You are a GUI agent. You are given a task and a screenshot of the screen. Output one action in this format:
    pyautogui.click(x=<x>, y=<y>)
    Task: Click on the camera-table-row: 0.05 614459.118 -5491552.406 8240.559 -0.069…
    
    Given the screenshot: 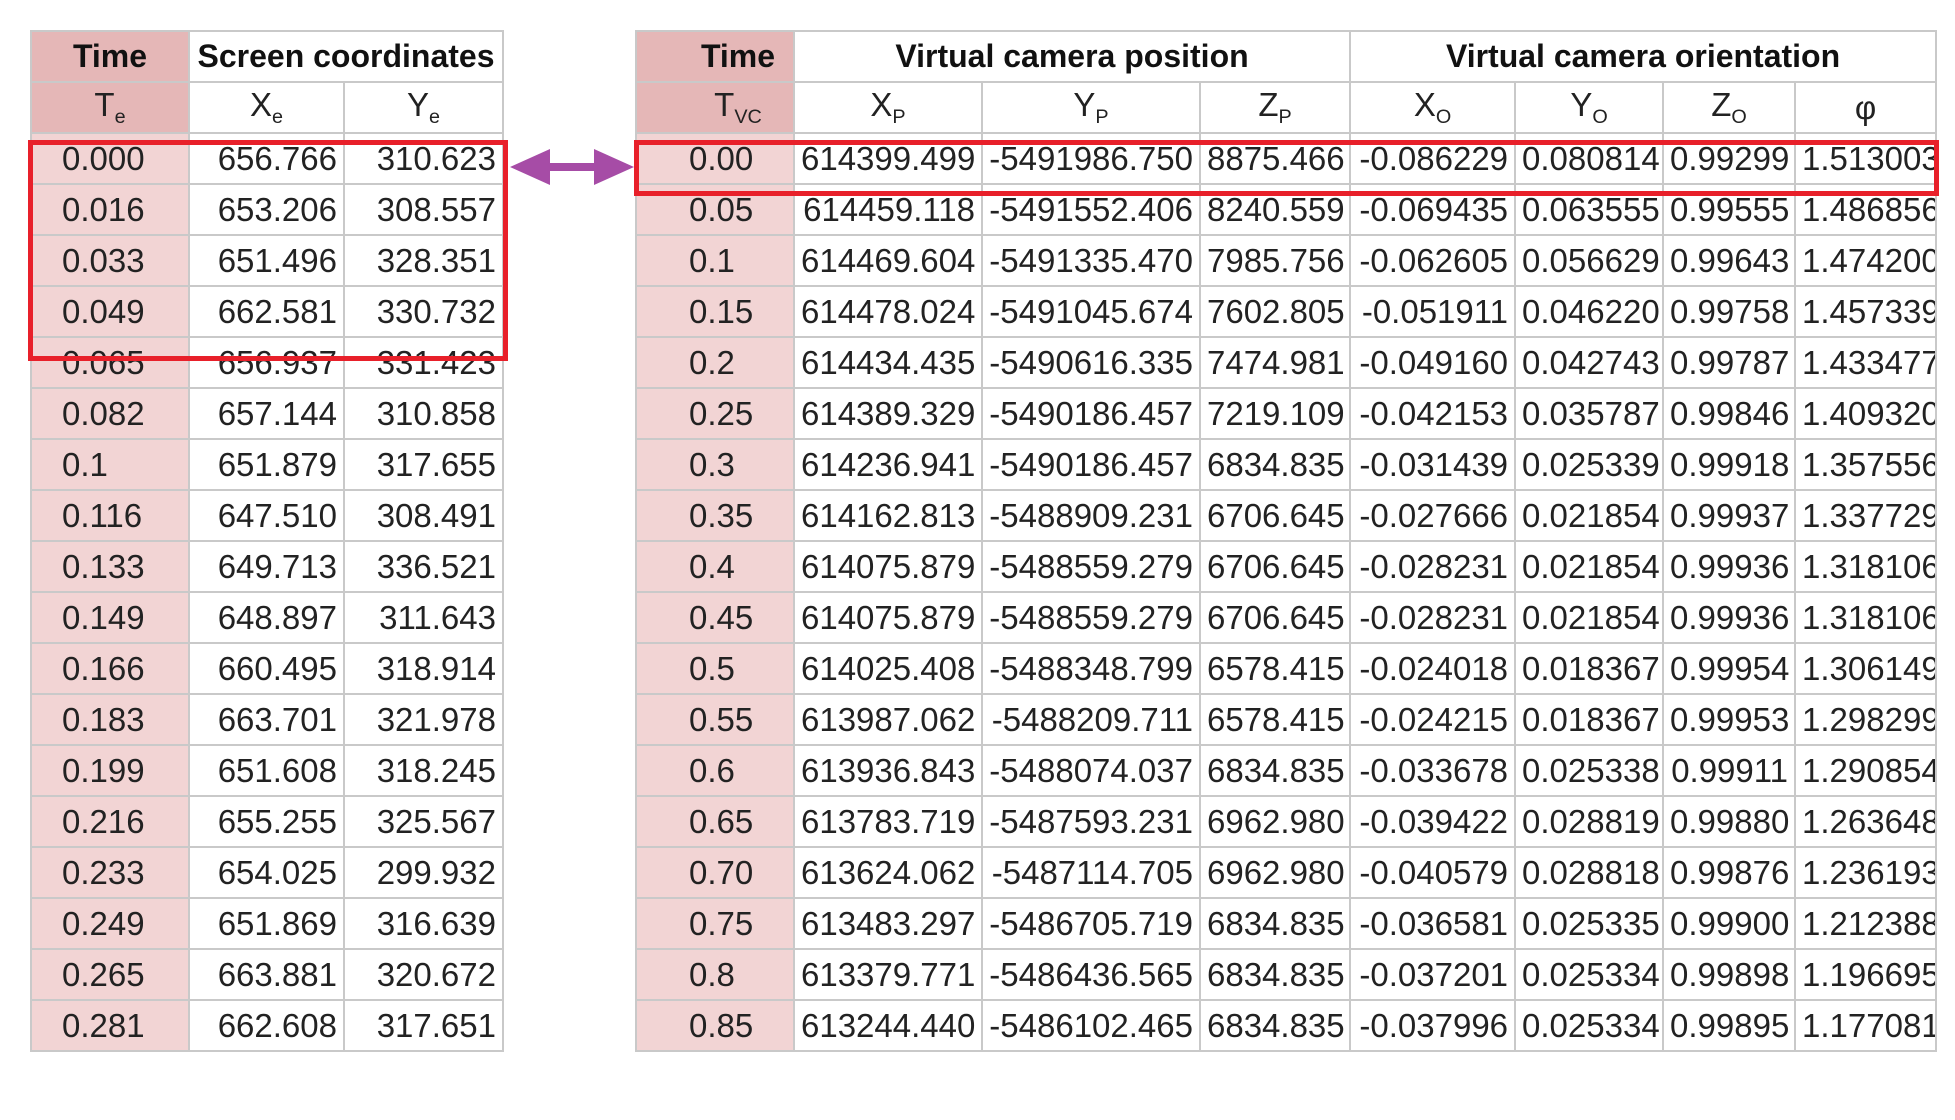 What is the action you would take?
    pyautogui.click(x=1286, y=209)
    